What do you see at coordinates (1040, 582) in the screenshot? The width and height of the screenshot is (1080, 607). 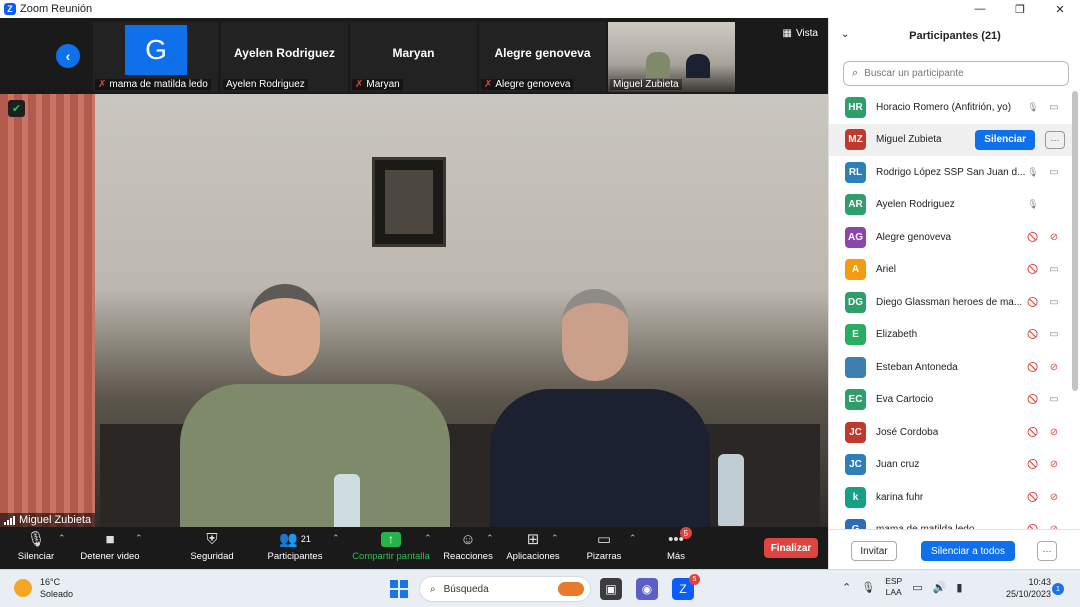 I see `clock-time: 10:43` at bounding box center [1040, 582].